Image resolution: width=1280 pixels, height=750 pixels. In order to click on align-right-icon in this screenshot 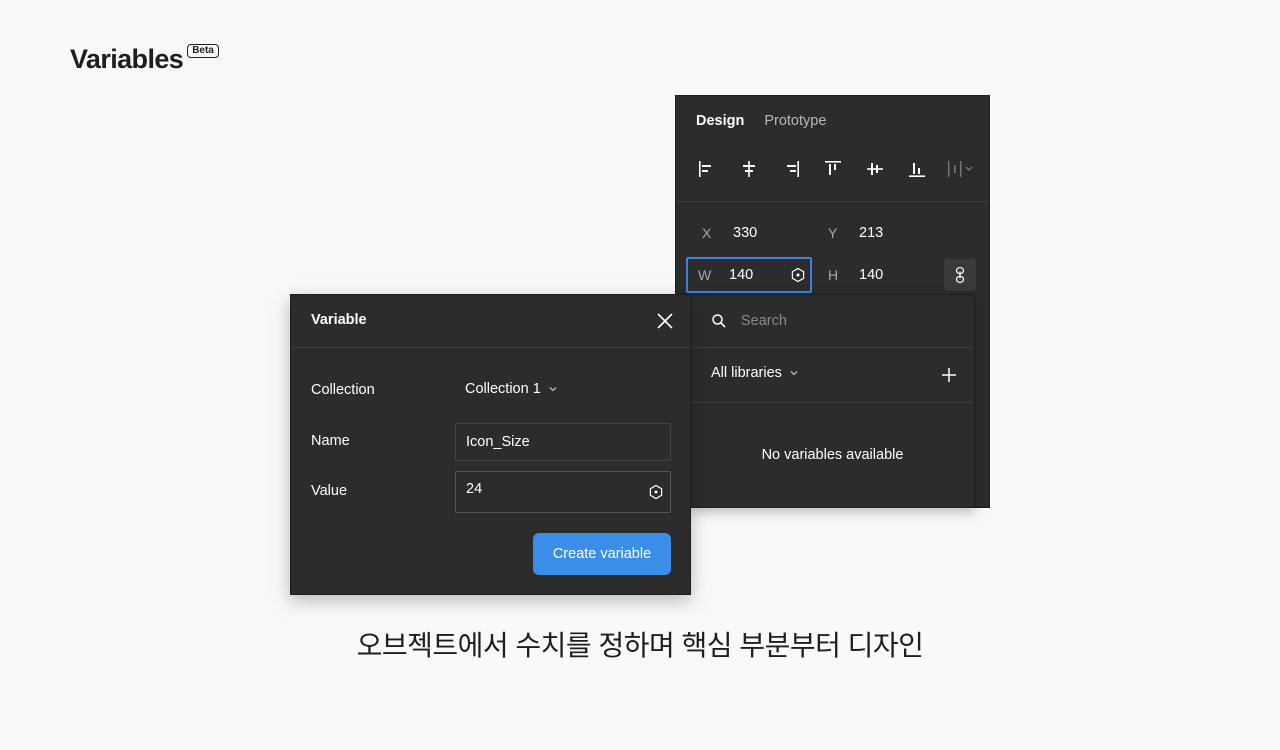, I will do `click(791, 169)`.